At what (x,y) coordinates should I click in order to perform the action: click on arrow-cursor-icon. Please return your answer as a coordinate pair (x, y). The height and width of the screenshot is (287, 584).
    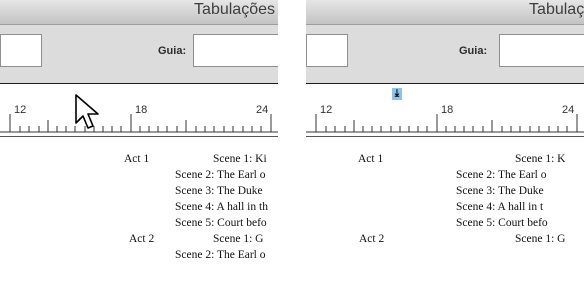
    Looking at the image, I should click on (87, 111).